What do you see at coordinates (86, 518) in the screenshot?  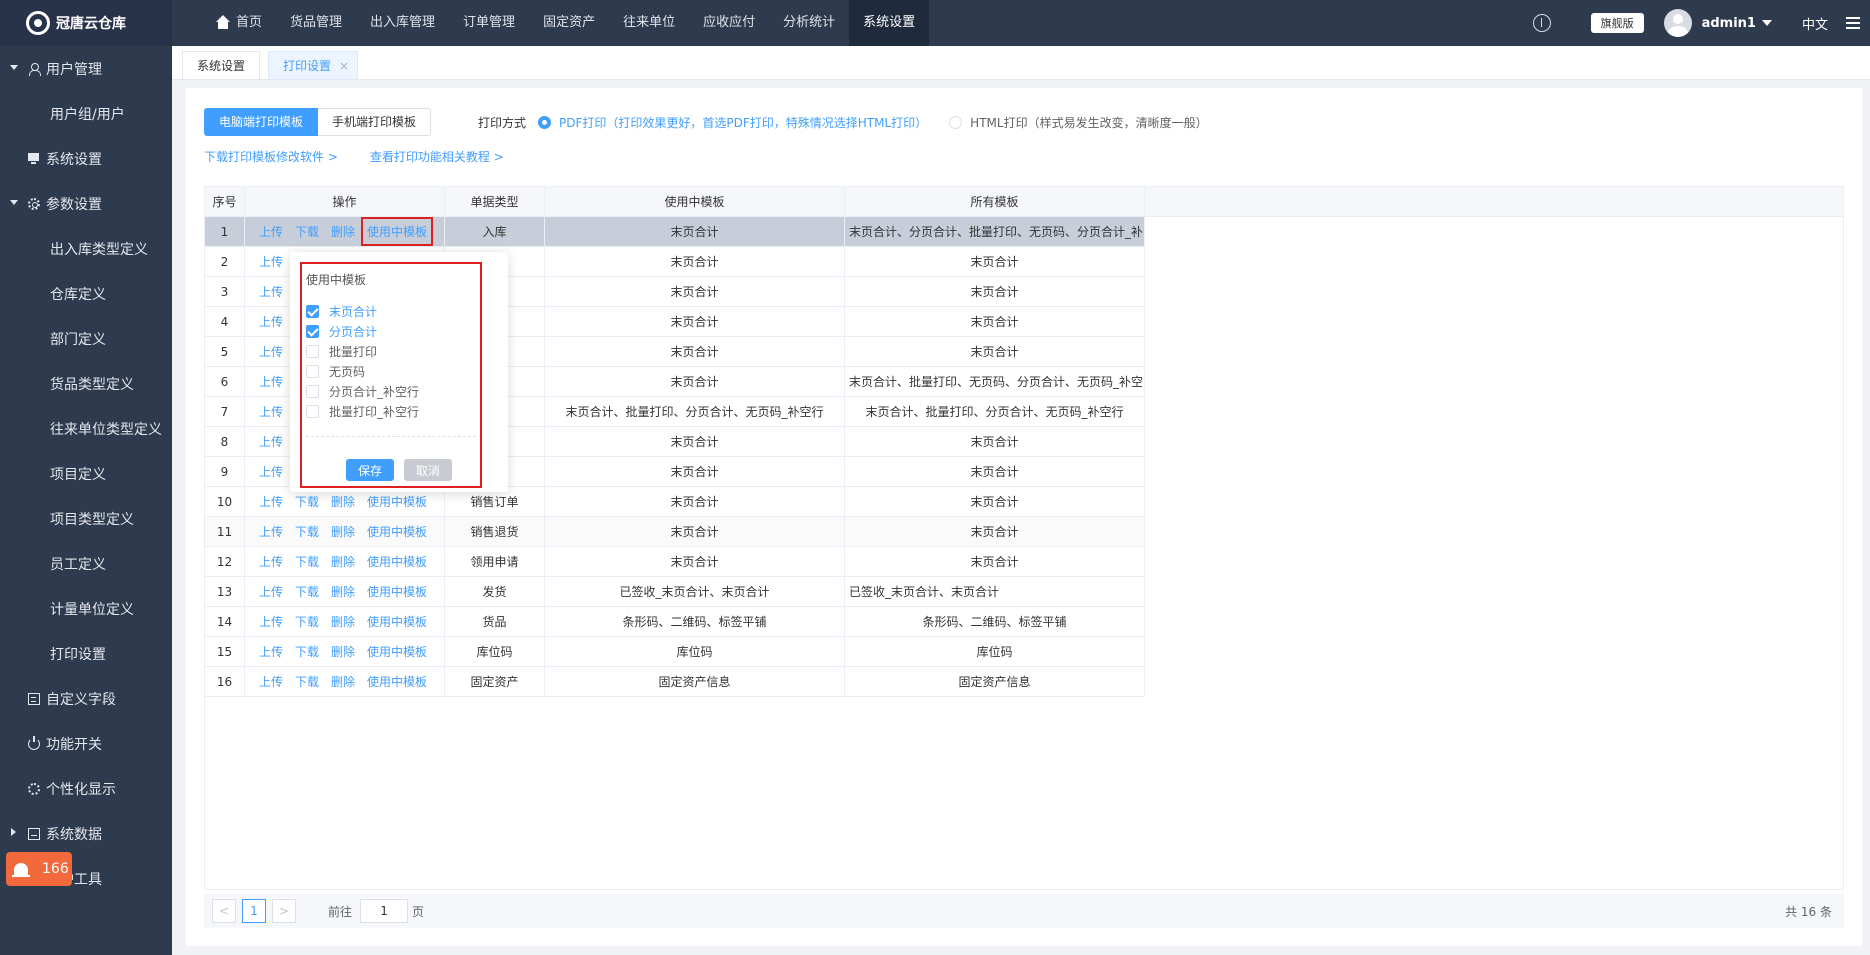 I see `sidebar-item-project-type: 项目类型定义` at bounding box center [86, 518].